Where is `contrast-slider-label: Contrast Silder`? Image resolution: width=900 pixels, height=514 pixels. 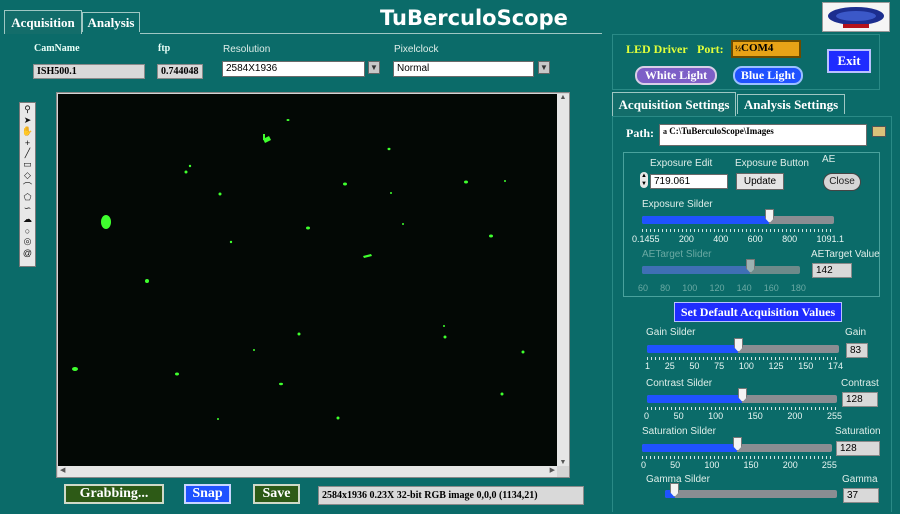 contrast-slider-label: Contrast Silder is located at coordinates (679, 383).